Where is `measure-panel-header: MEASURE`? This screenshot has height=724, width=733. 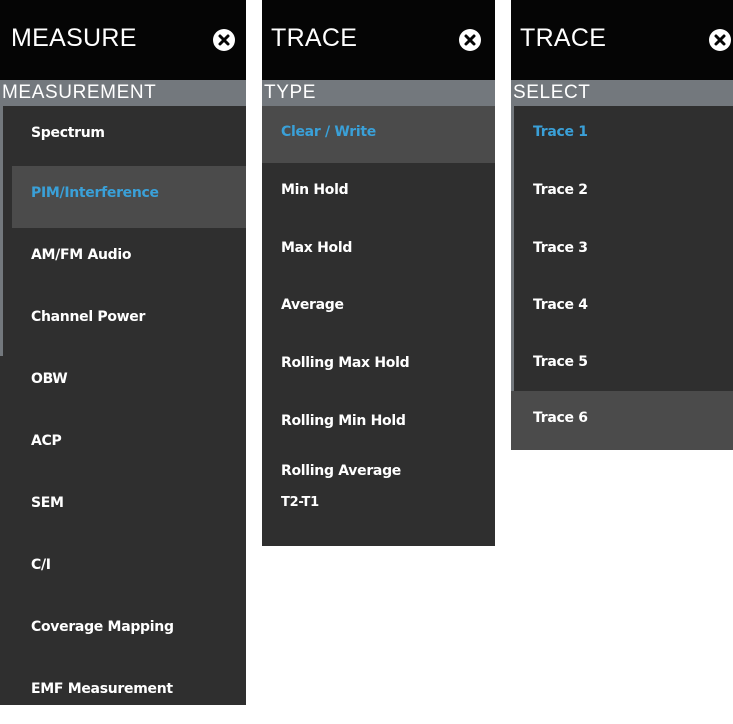
measure-panel-header: MEASURE is located at coordinates (123, 40).